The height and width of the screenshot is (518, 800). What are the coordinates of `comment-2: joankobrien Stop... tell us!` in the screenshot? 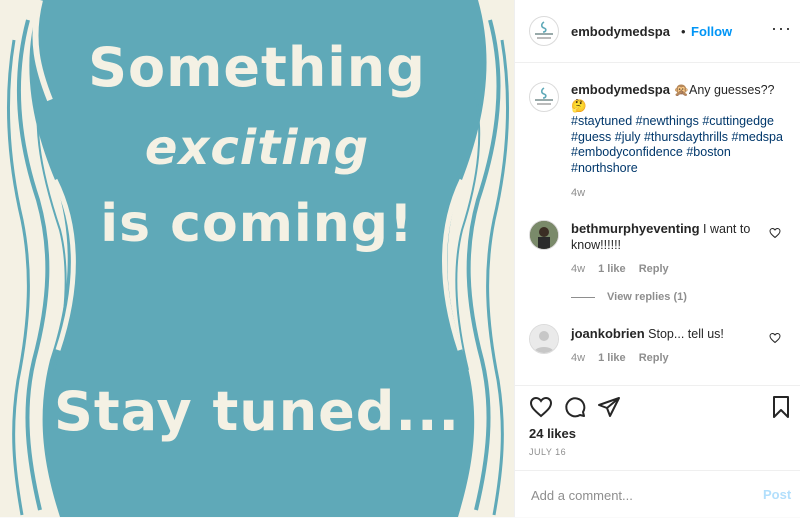 It's located at (666, 334).